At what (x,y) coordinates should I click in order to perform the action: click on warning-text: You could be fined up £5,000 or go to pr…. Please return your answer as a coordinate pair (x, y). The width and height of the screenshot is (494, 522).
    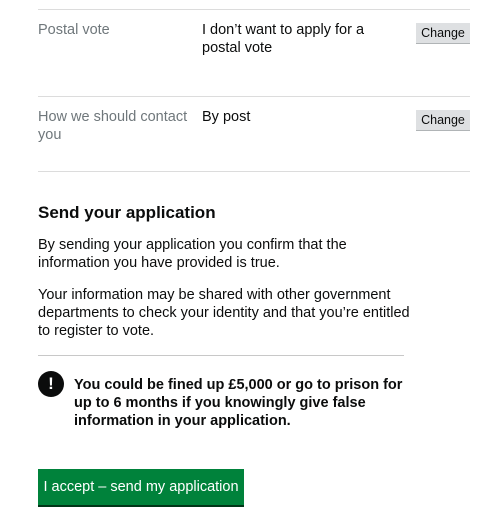
    Looking at the image, I should click on (238, 403).